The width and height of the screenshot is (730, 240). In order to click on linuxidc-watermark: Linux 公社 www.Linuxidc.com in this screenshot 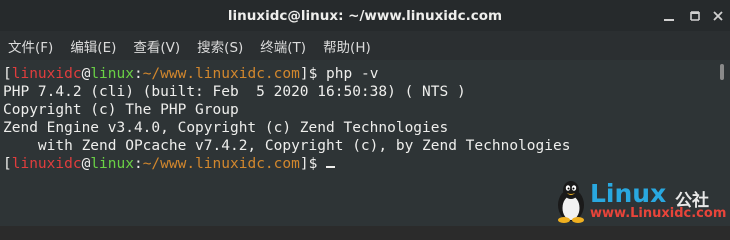, I will do `click(641, 201)`.